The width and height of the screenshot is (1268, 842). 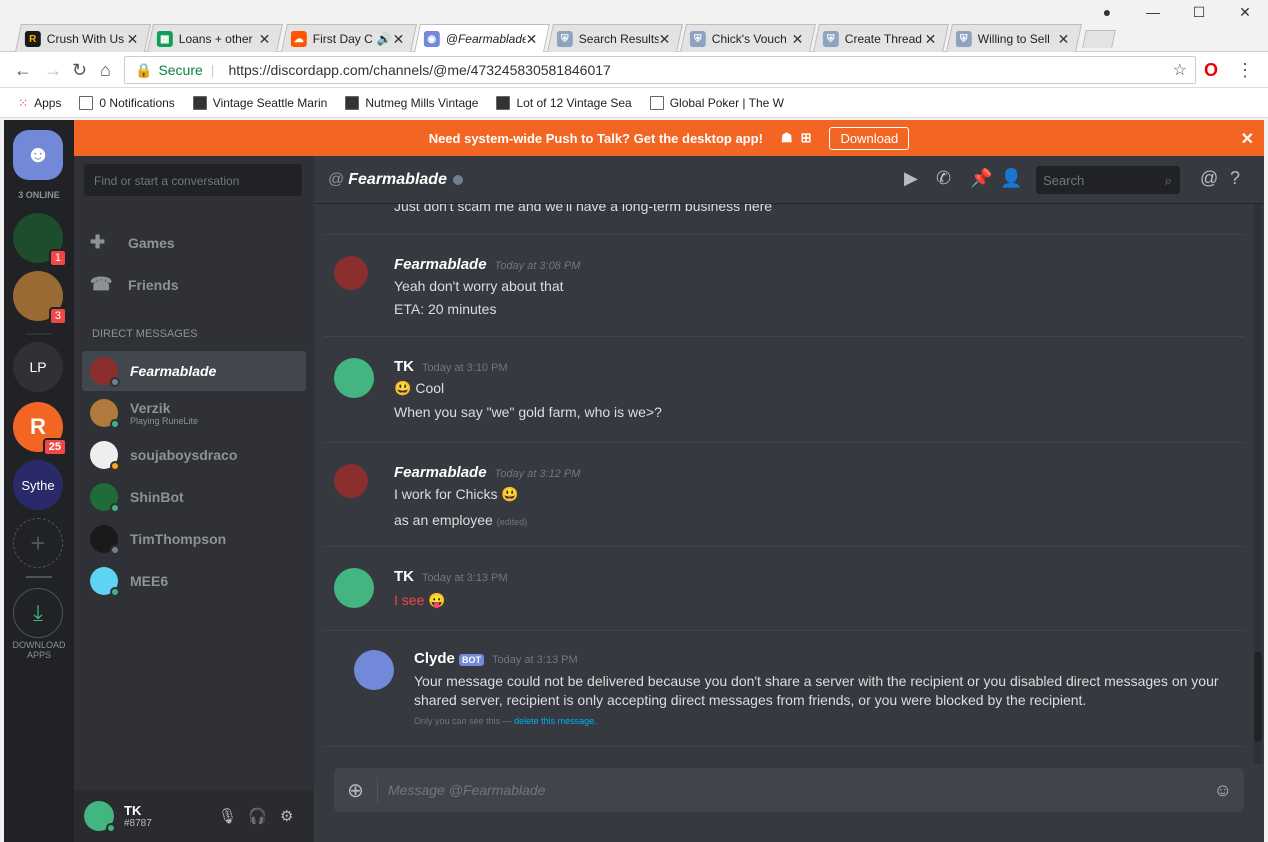 I want to click on smile-emoji-icon: 😃, so click(x=403, y=388).